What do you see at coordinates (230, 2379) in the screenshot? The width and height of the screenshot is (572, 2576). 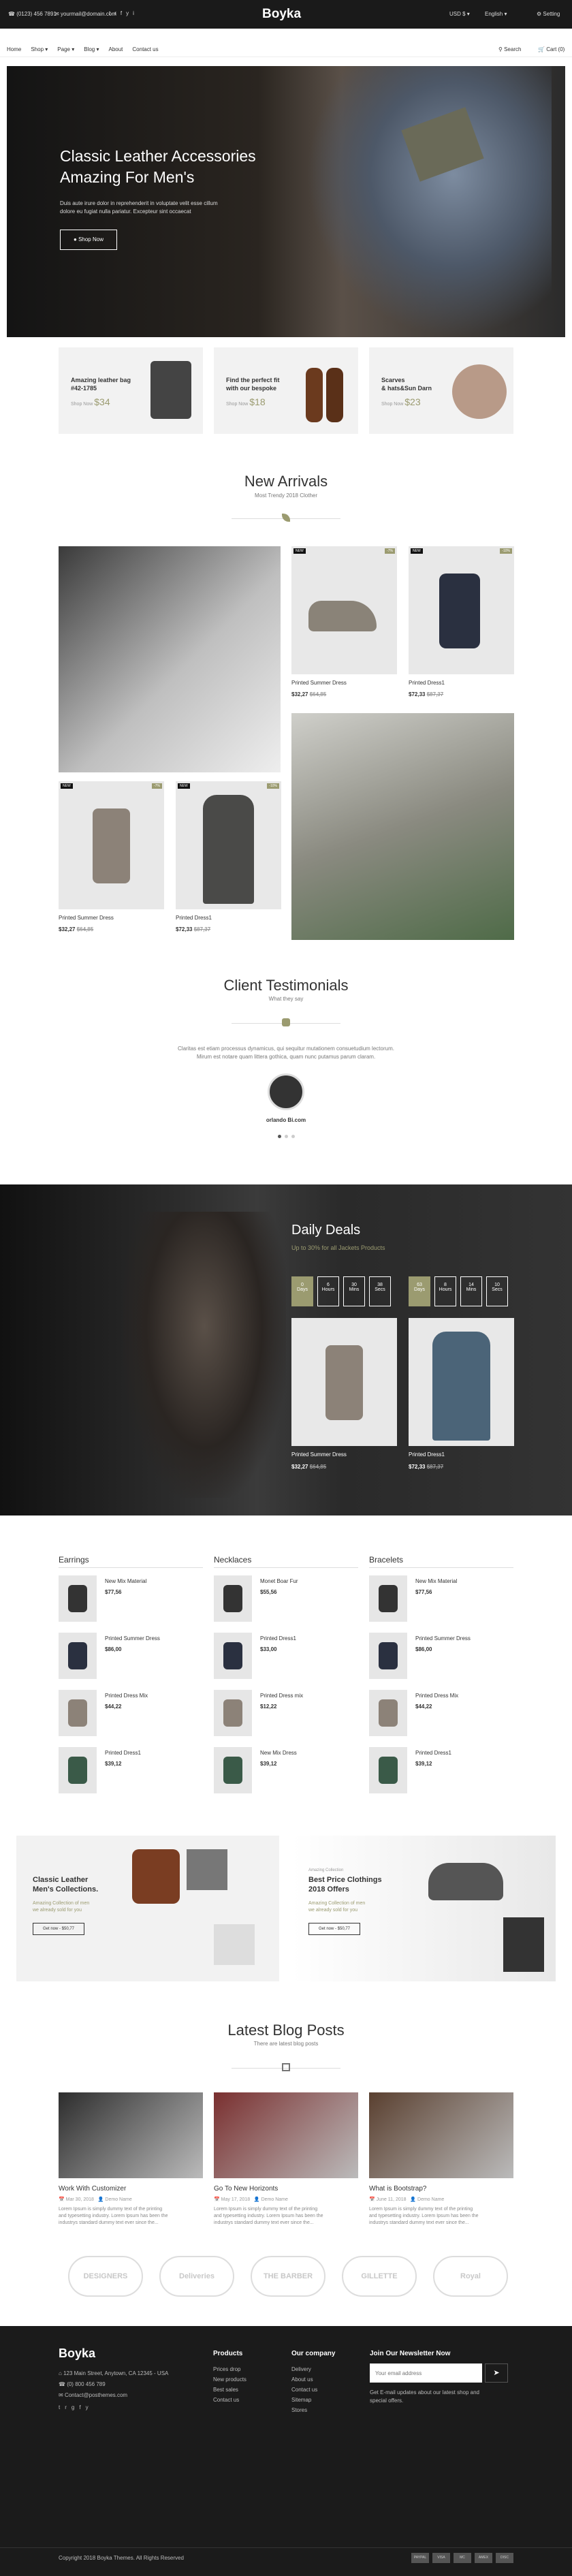 I see `footer-link: New products` at bounding box center [230, 2379].